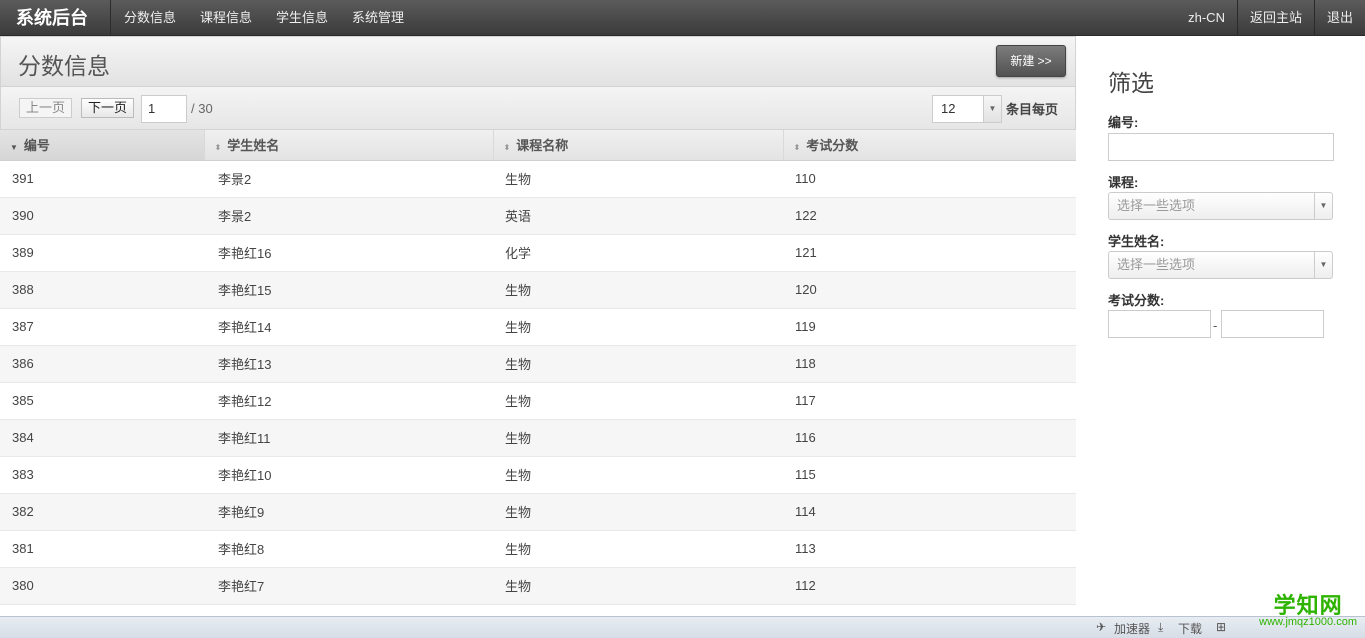  Describe the element at coordinates (1220, 206) in the screenshot. I see `filter-course-select: 选择一些选项 ▼` at that location.